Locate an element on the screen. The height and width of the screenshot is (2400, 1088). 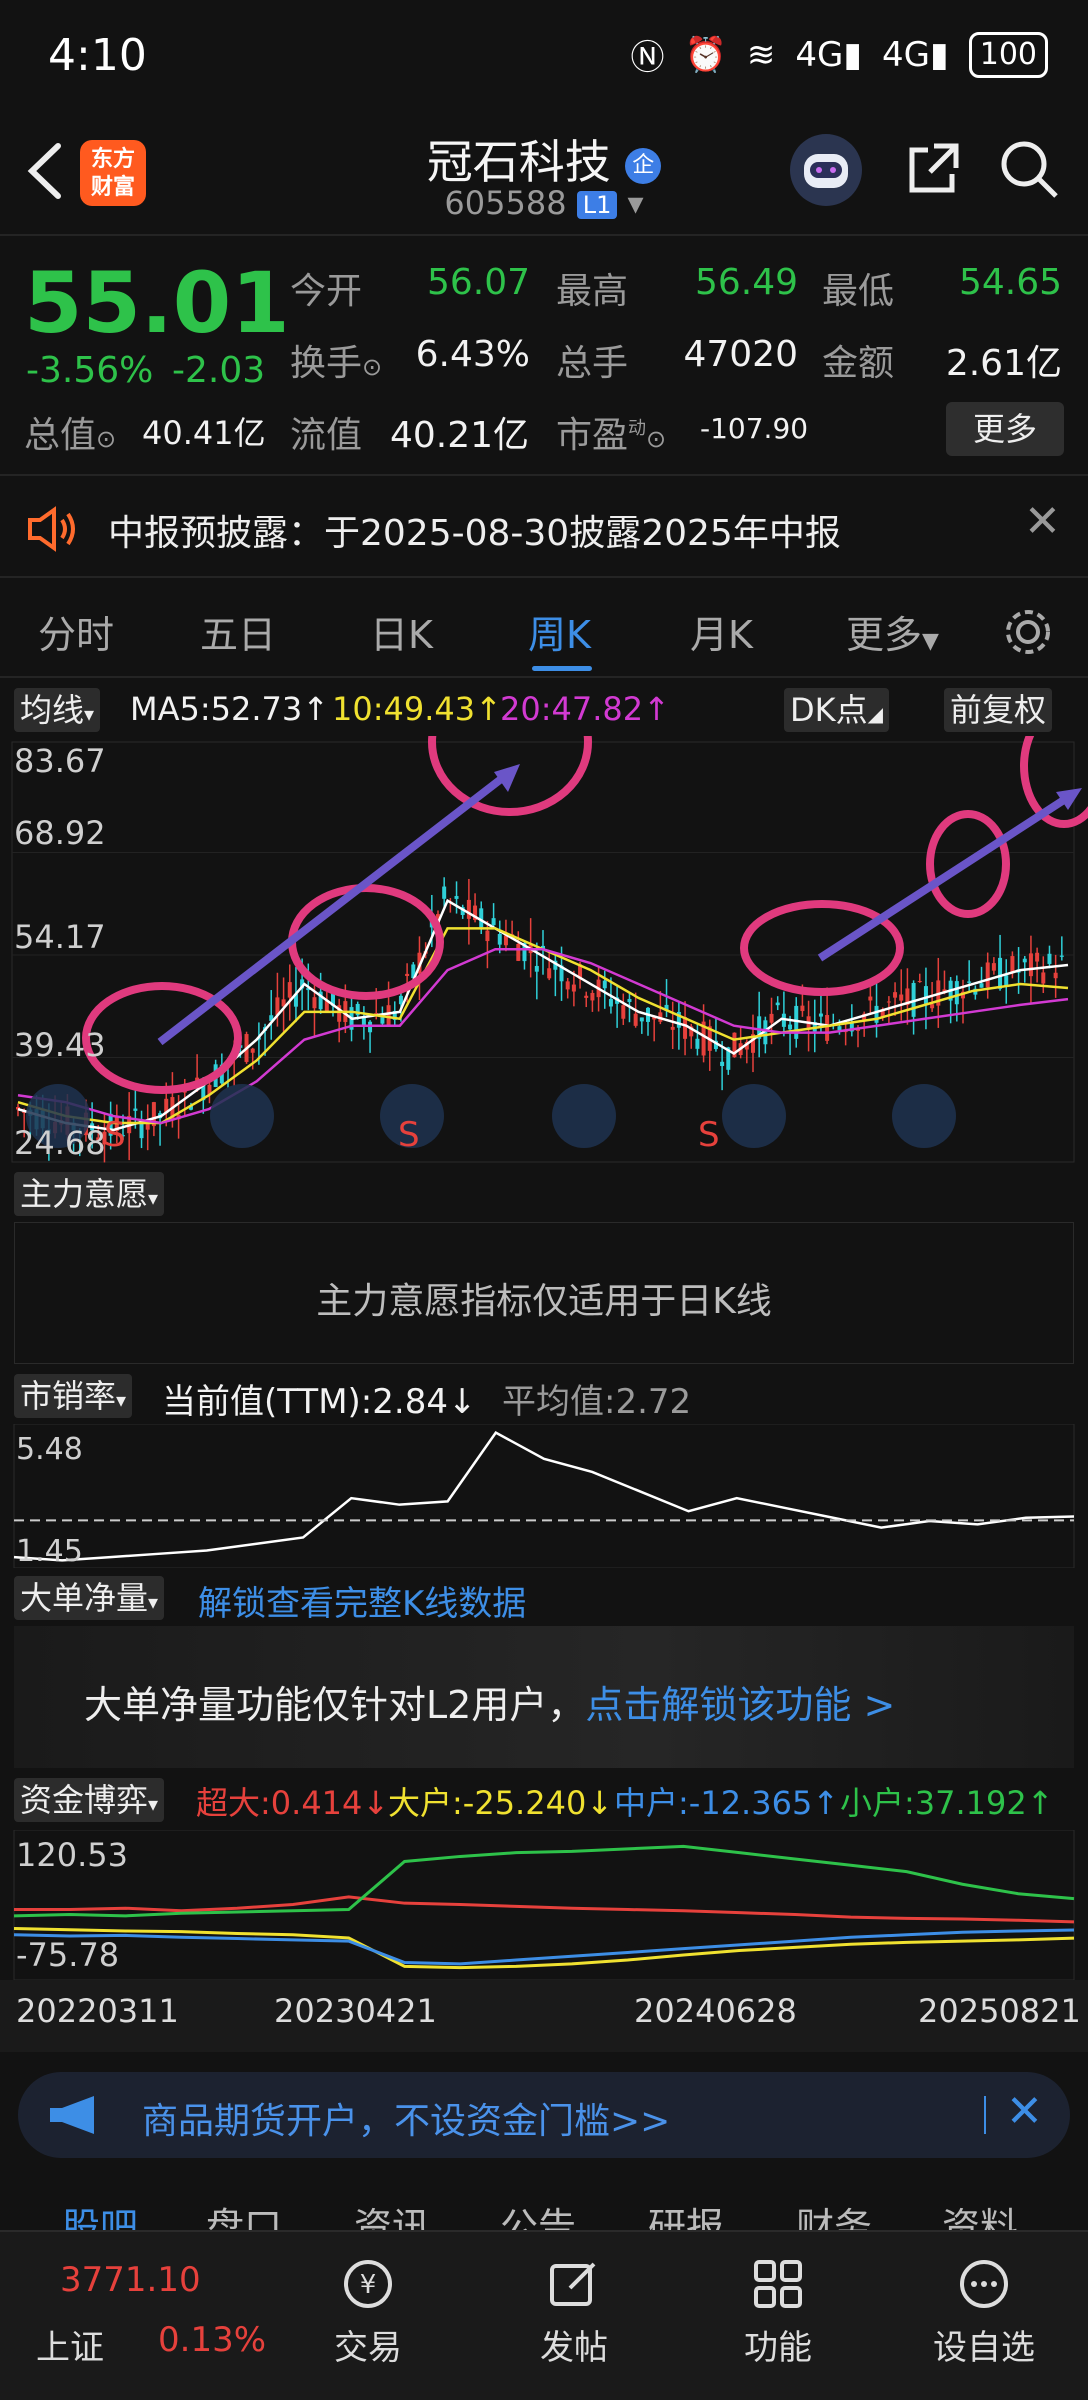
tab-five-day: 五日 is located at coordinates (238, 631).